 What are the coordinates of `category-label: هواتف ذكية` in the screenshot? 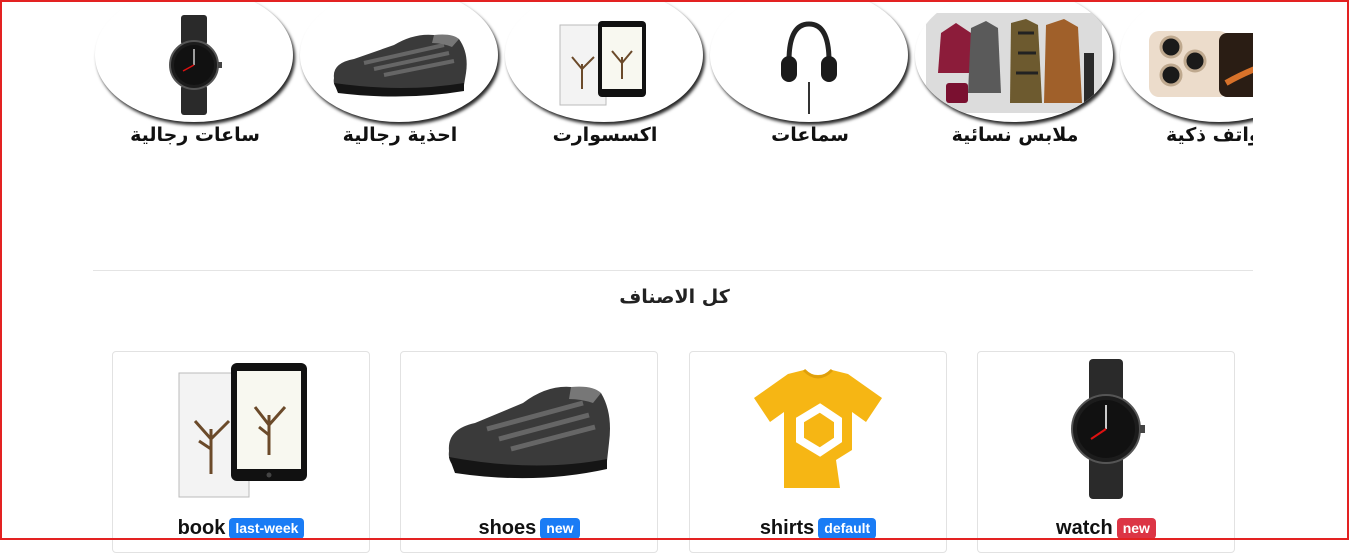 It's located at (1209, 135).